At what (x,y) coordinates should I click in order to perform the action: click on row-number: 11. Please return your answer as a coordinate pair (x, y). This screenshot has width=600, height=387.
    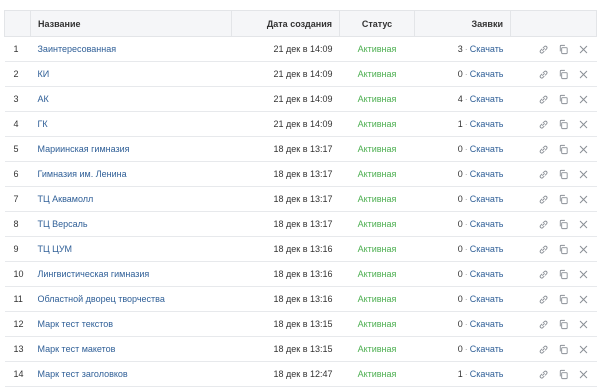
    Looking at the image, I should click on (17, 299).